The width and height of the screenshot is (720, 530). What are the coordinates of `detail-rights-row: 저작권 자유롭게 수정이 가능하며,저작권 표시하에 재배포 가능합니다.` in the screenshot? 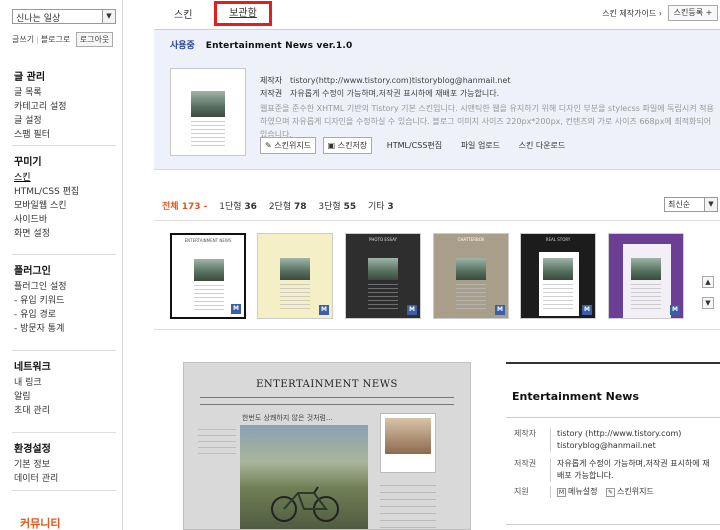 It's located at (615, 470).